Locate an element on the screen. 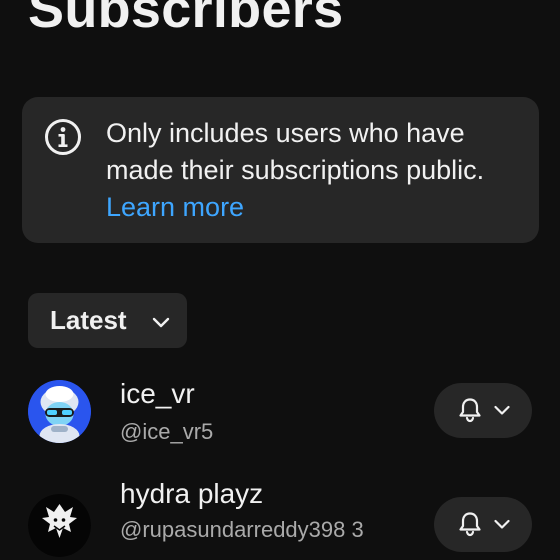  subscriber-handle: @rupasundarreddy398 3 is located at coordinates (242, 529).